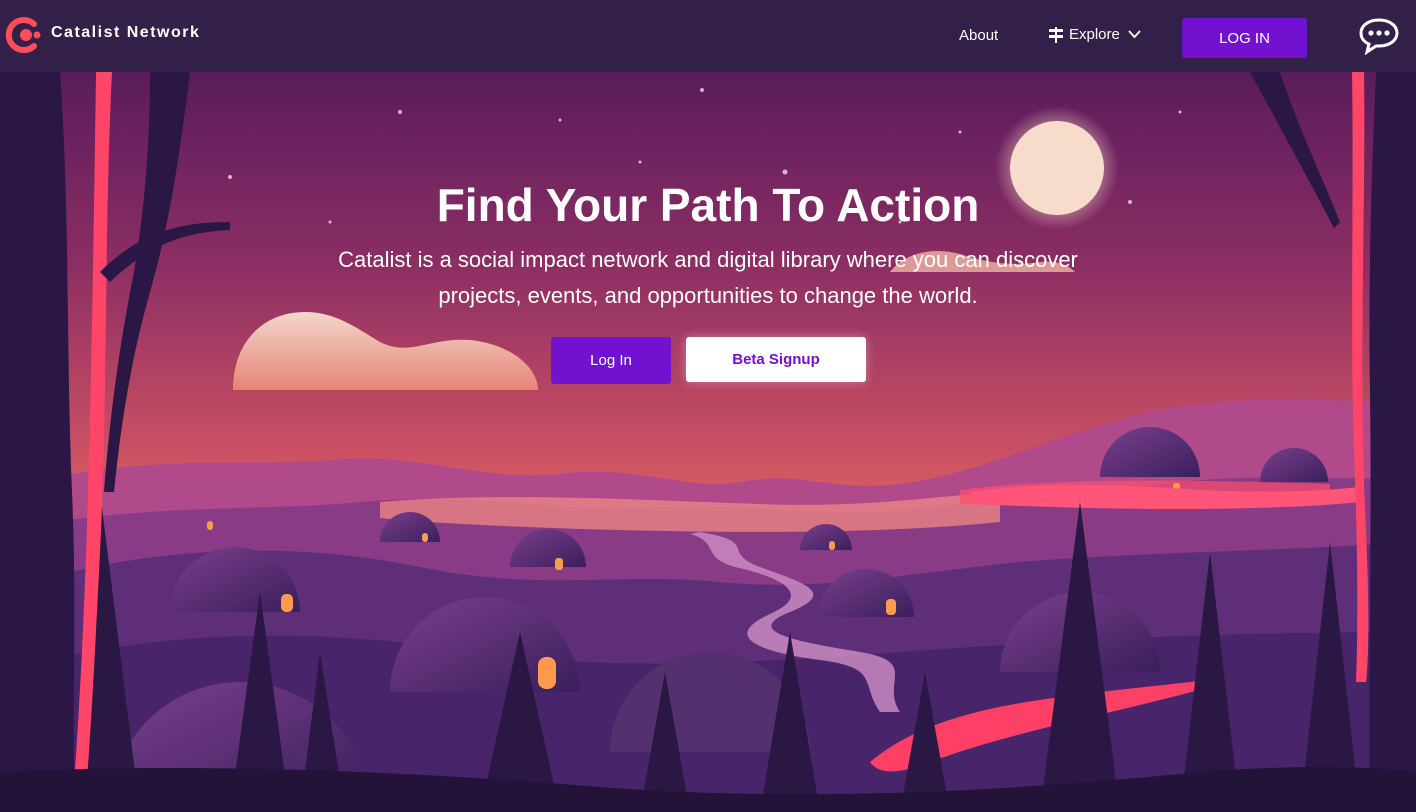 The image size is (1416, 812). Describe the element at coordinates (708, 36) in the screenshot. I see `top-nav: Catalist Network About Explore LOG IN` at that location.